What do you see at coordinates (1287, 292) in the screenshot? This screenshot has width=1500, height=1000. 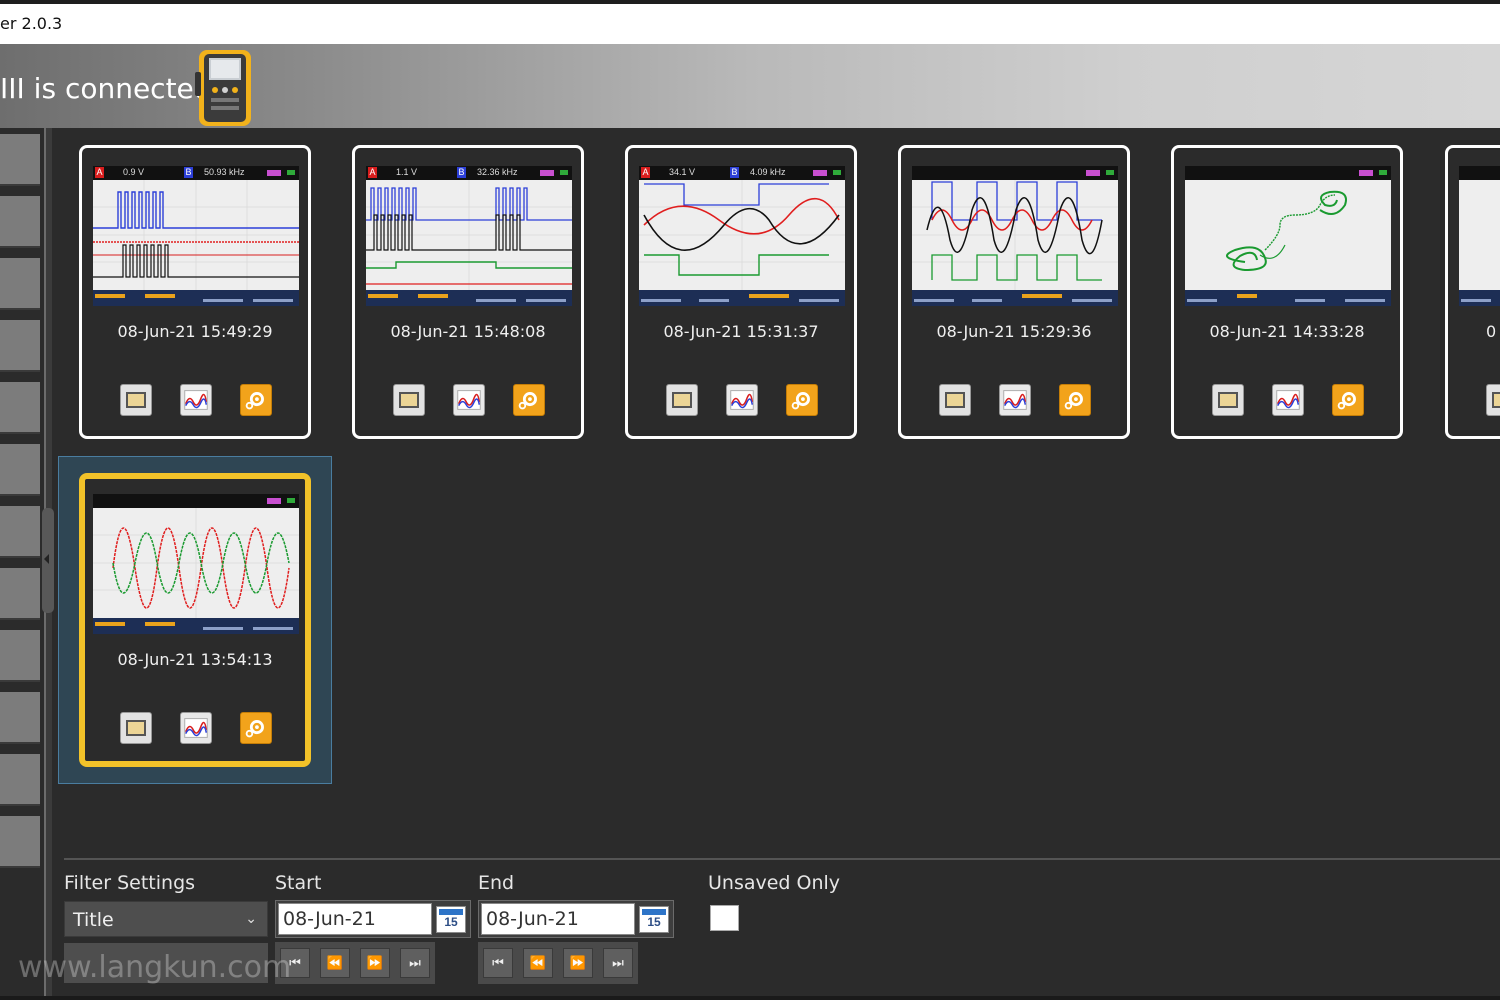 I see `screen-thumbnail-card: 08-Jun-21 14:33:28` at bounding box center [1287, 292].